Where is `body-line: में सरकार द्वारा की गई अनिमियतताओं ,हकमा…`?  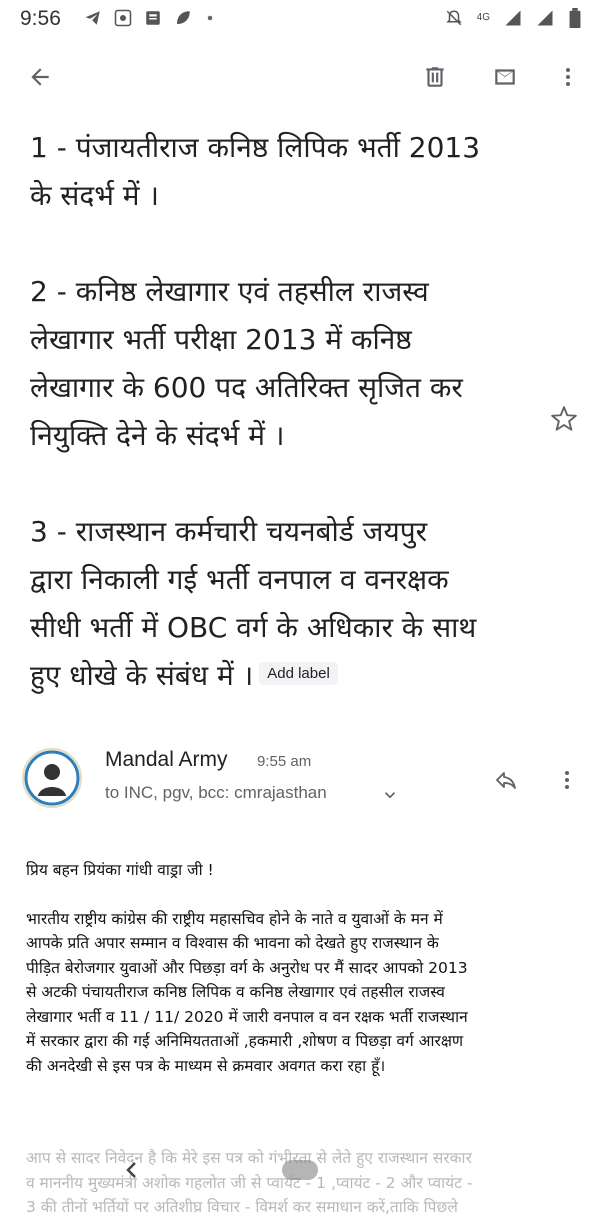 body-line: में सरकार द्वारा की गई अनिमियतताओं ,हकमा… is located at coordinates (245, 1041).